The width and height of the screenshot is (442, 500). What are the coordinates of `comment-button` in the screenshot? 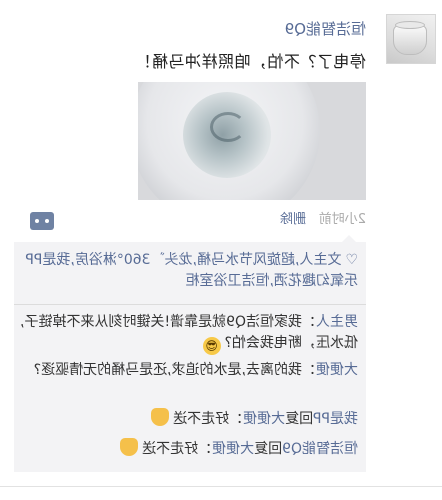 It's located at (42, 221).